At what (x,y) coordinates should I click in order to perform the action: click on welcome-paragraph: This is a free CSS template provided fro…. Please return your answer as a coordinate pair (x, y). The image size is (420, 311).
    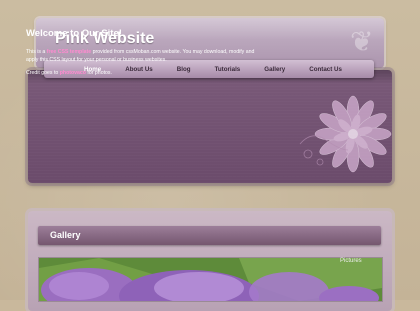
    Looking at the image, I should click on (140, 56).